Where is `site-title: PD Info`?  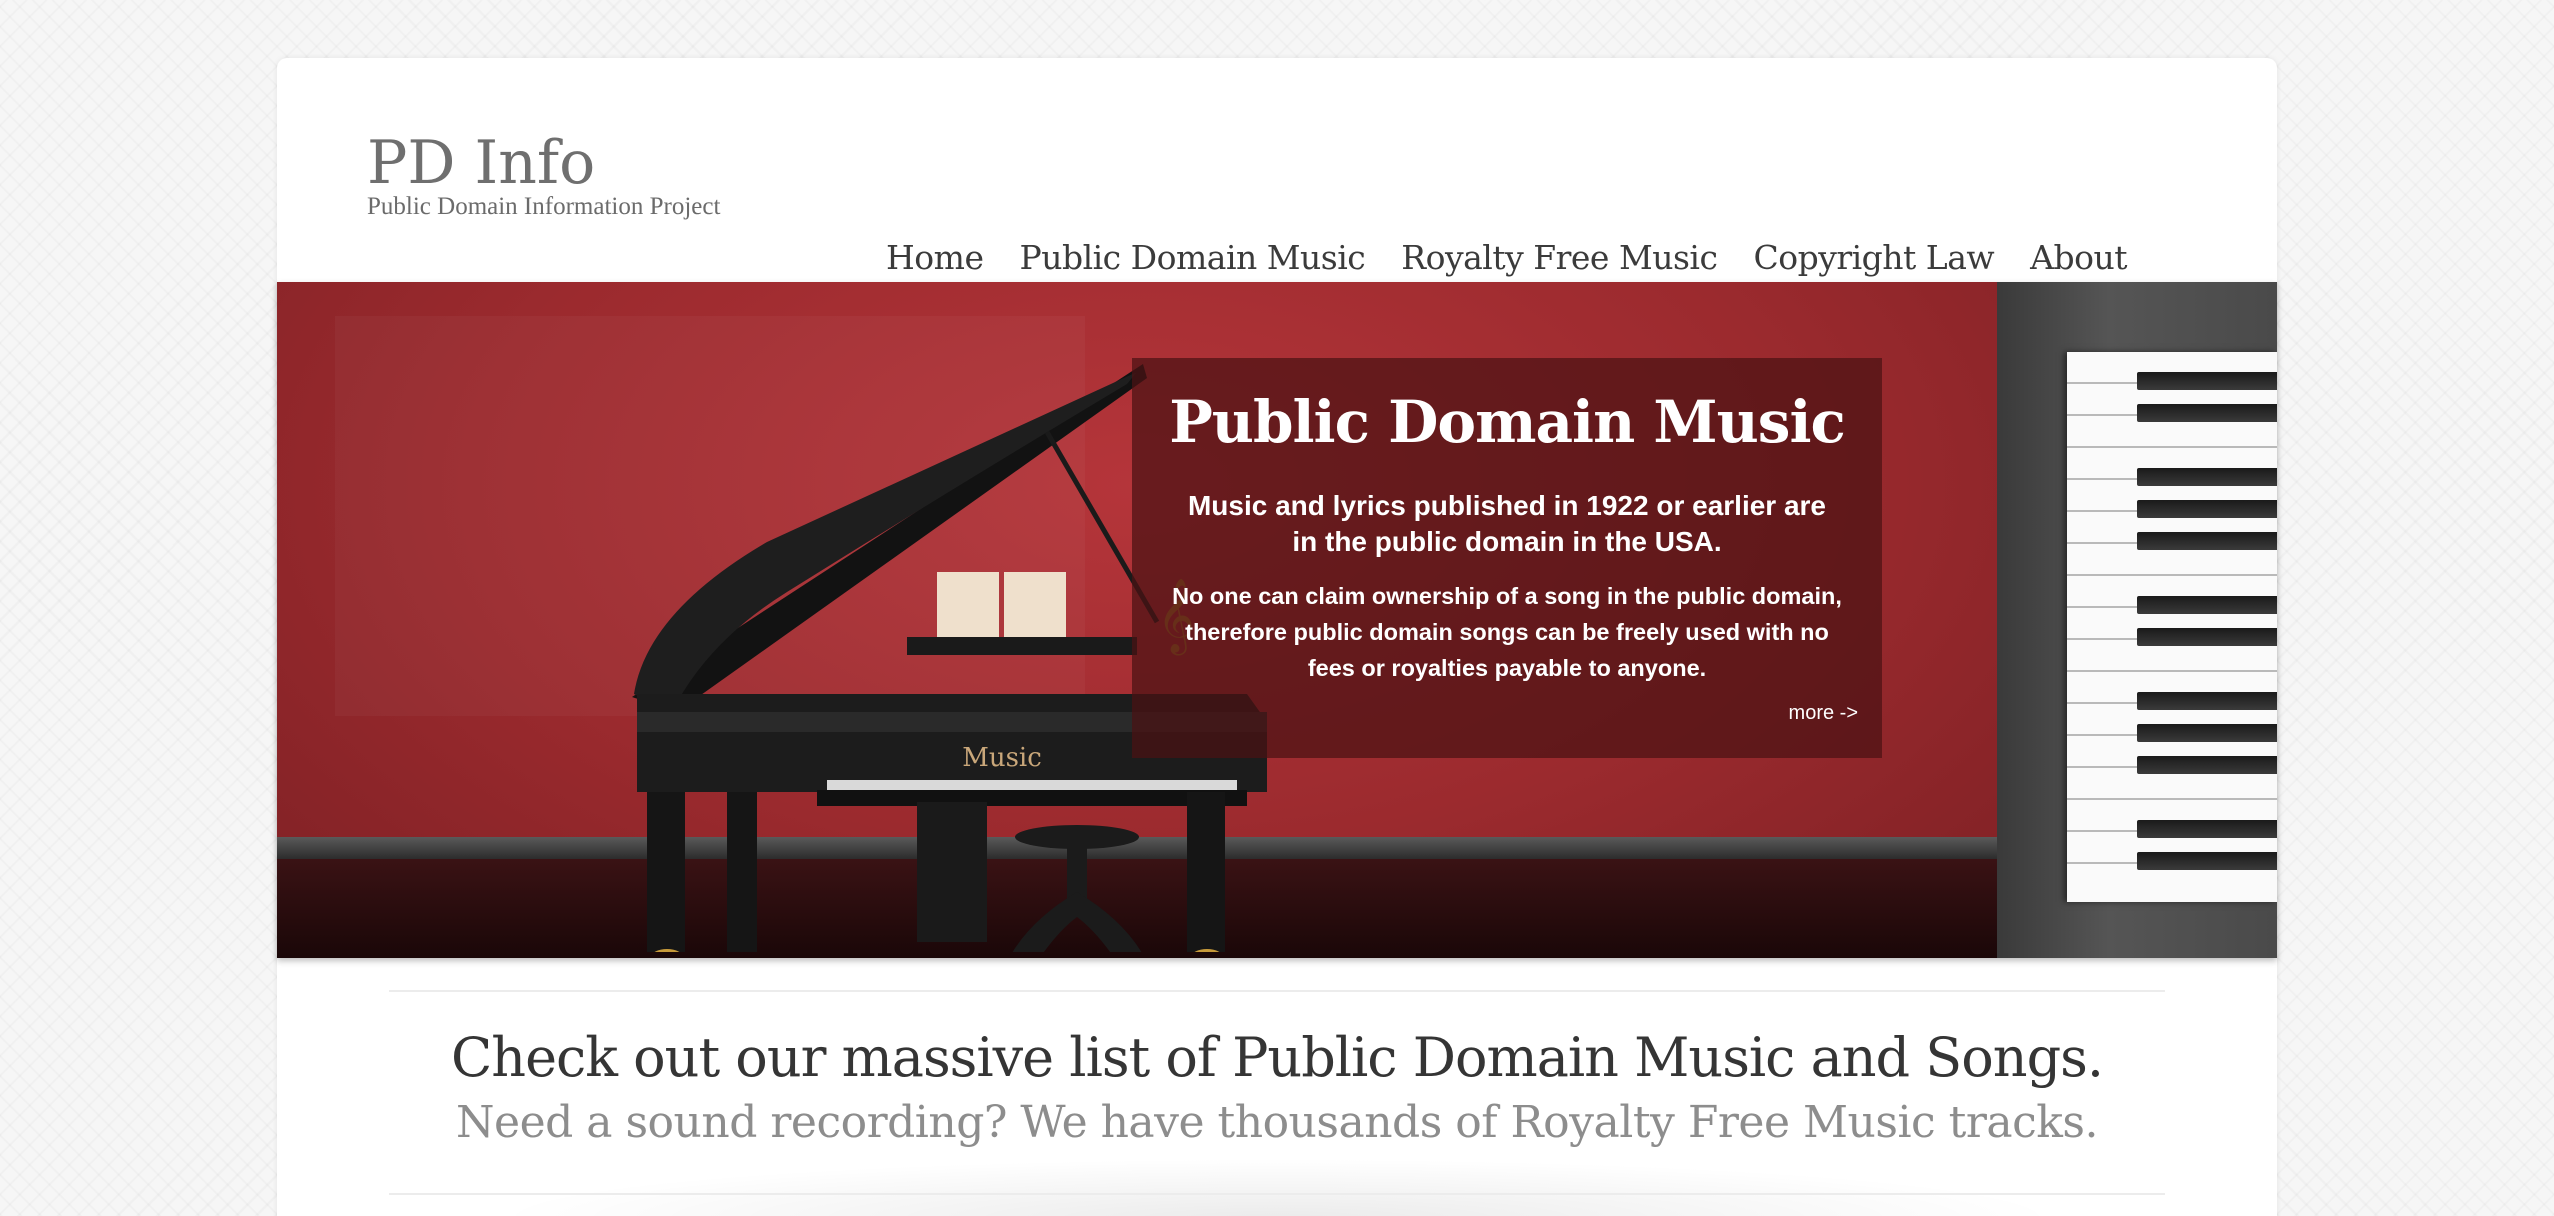 site-title: PD Info is located at coordinates (543, 163).